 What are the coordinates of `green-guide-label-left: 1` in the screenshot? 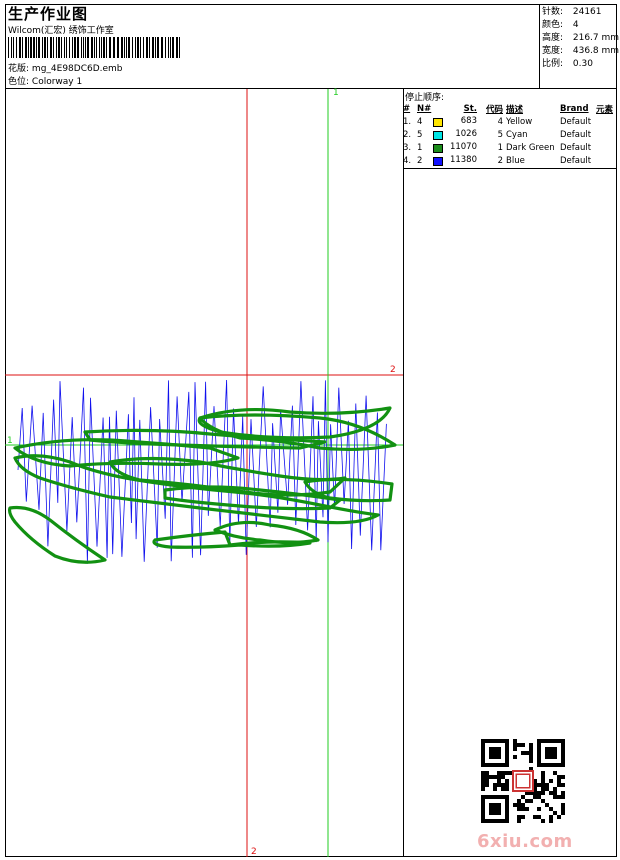 It's located at (10, 441).